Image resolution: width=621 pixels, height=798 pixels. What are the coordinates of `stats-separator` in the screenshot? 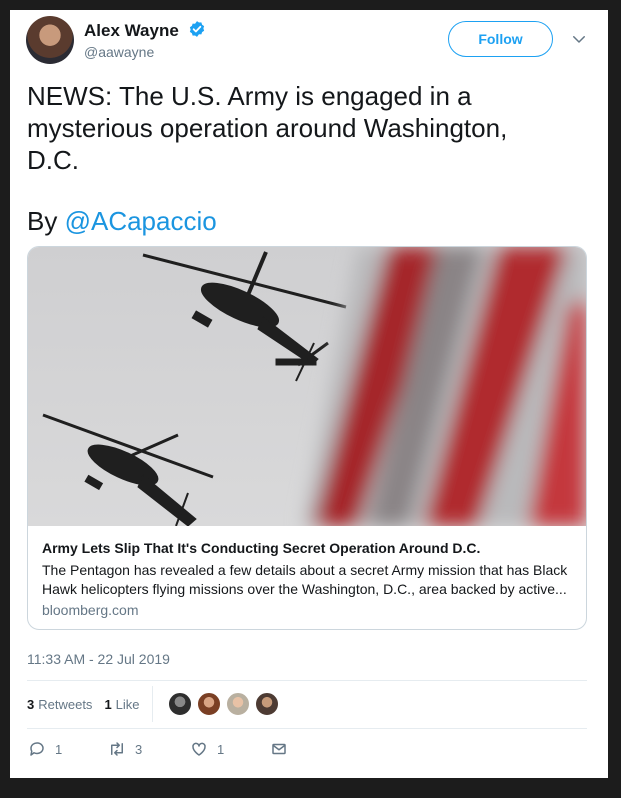 It's located at (152, 704).